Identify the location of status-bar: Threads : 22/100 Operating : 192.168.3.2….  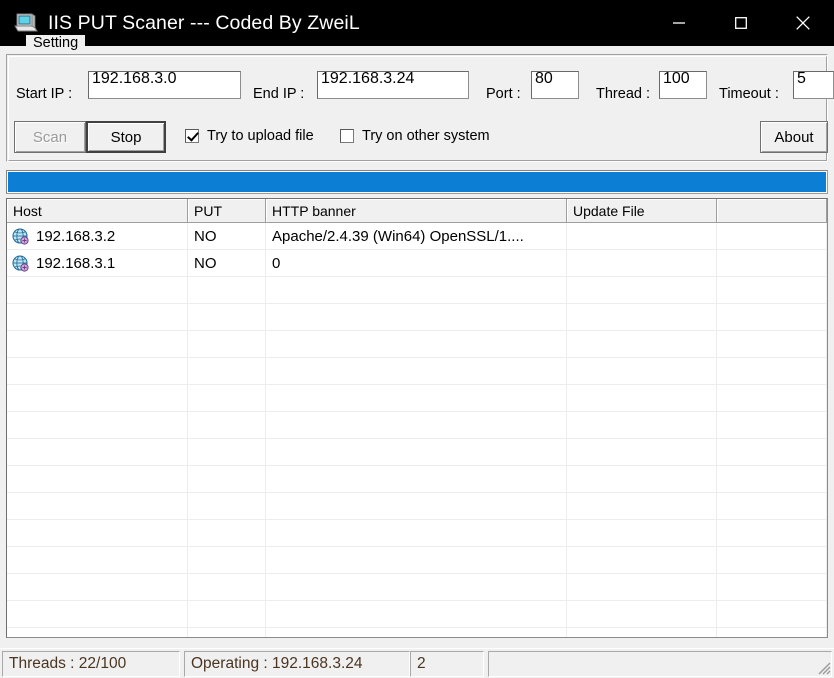
(417, 663).